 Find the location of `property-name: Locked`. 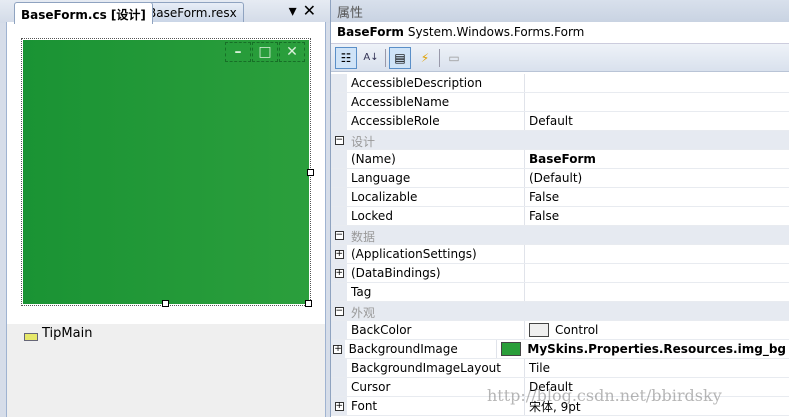

property-name: Locked is located at coordinates (436, 216).